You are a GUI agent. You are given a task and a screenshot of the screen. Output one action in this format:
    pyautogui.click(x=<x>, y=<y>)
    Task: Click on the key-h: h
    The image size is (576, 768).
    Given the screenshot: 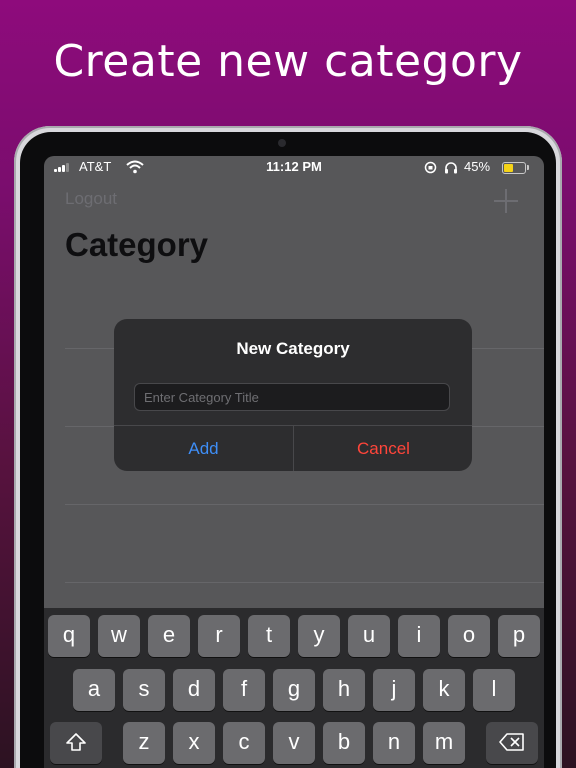 What is the action you would take?
    pyautogui.click(x=344, y=690)
    